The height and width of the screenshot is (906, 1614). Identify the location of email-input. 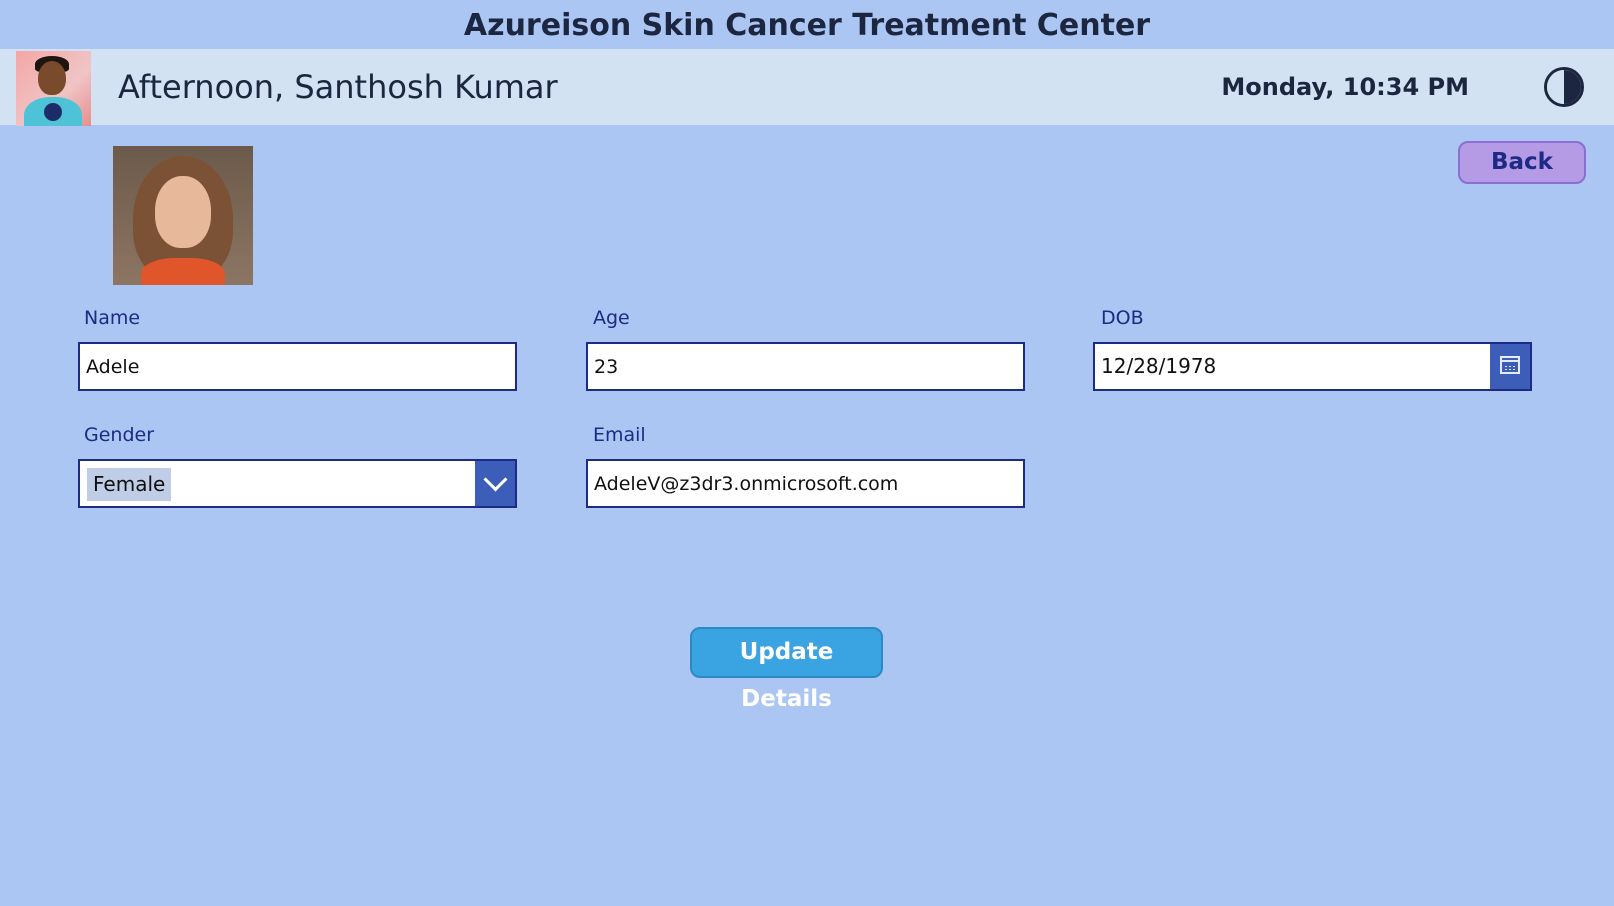
(805, 483).